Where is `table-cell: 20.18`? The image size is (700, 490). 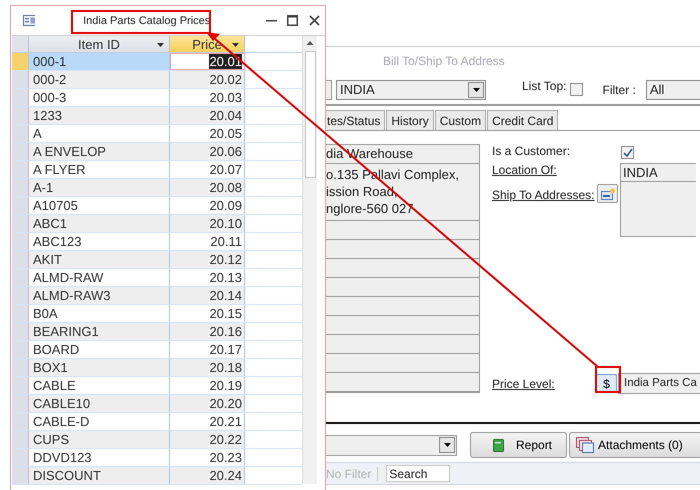
table-cell: 20.18 is located at coordinates (207, 367).